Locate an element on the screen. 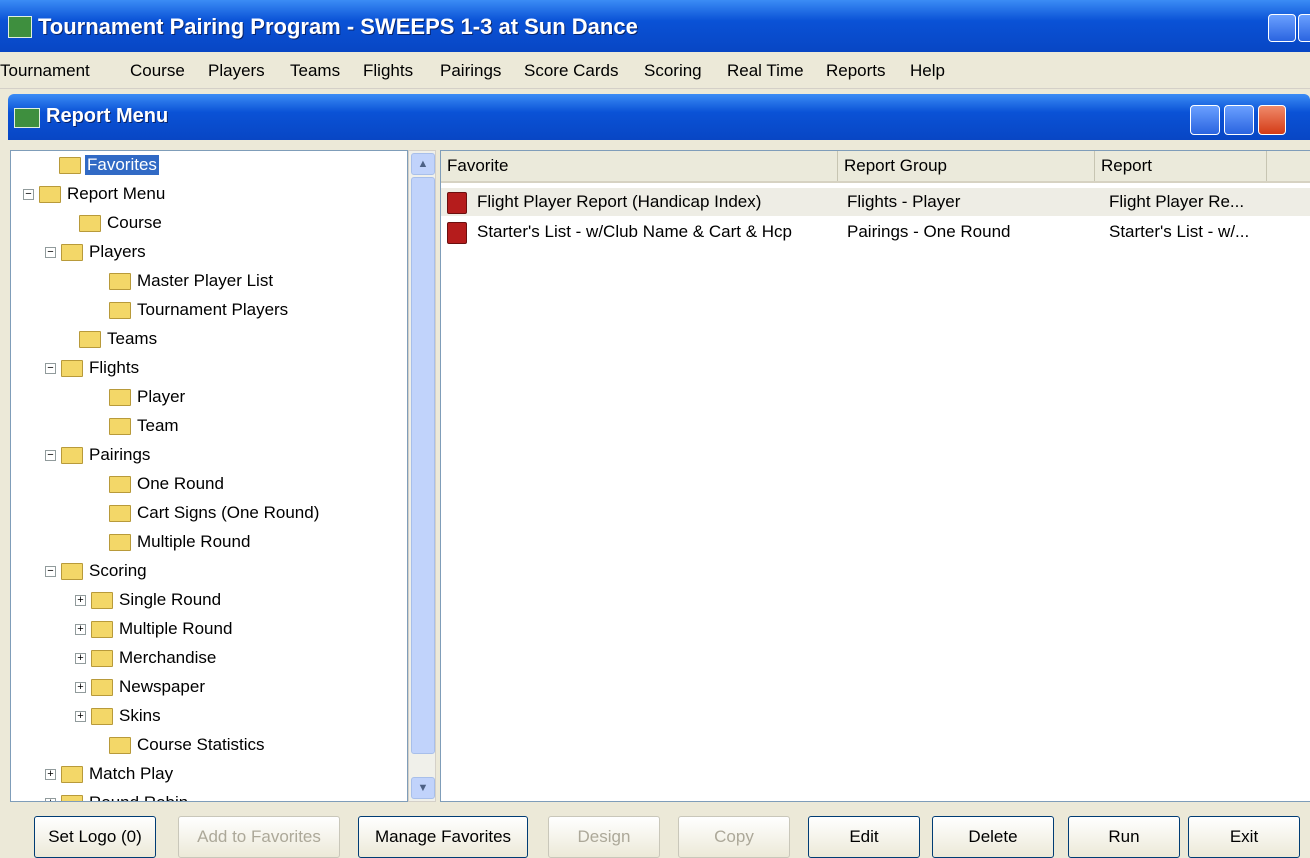 This screenshot has height=858, width=1310. delete-button: Delete is located at coordinates (993, 837).